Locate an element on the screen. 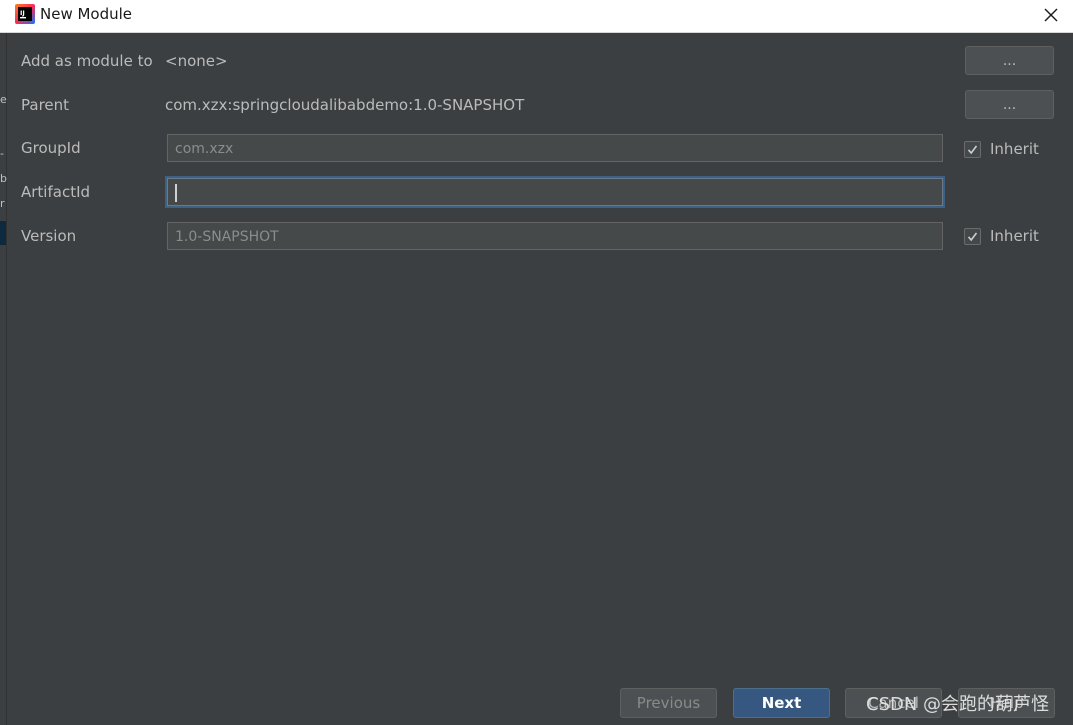 Image resolution: width=1073 pixels, height=725 pixels. intellij-idea-icon: IJ is located at coordinates (25, 14).